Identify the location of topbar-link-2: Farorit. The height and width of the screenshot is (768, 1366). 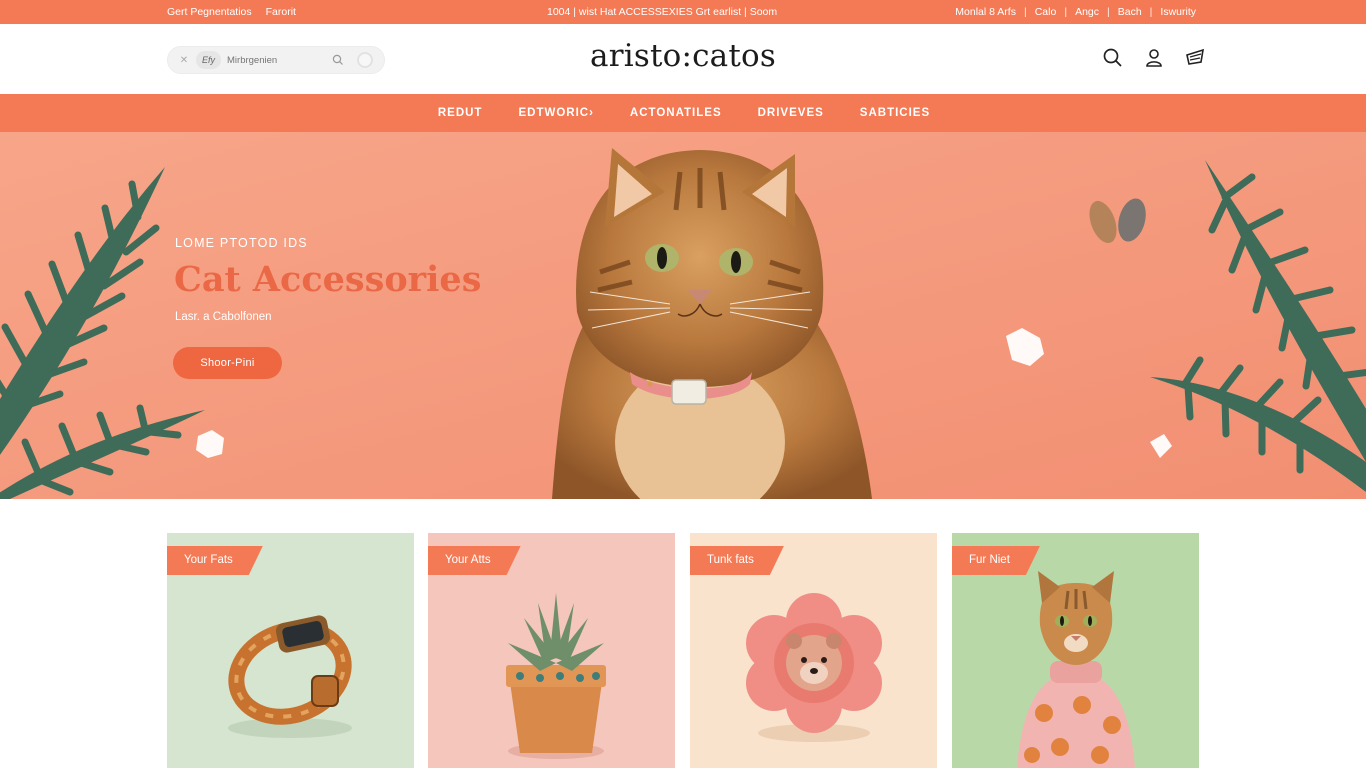
(281, 12).